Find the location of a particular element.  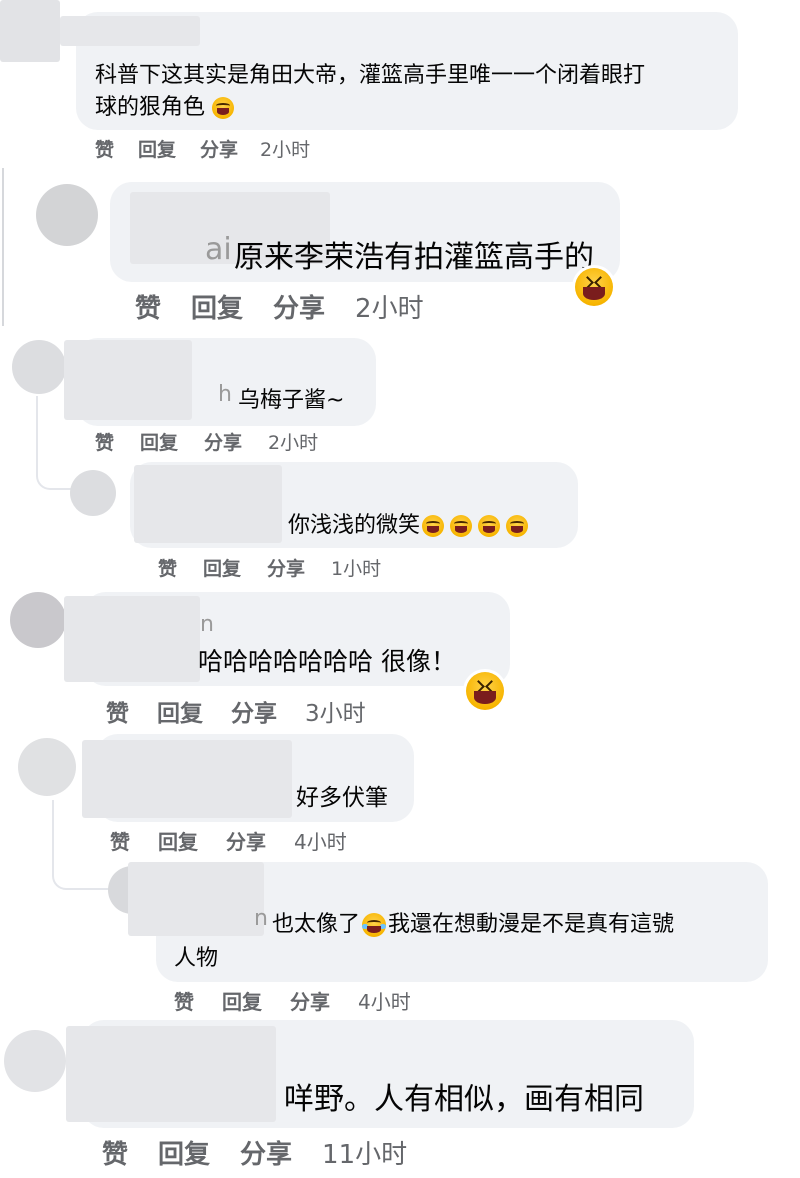

timestamp: 3小时 is located at coordinates (335, 711).